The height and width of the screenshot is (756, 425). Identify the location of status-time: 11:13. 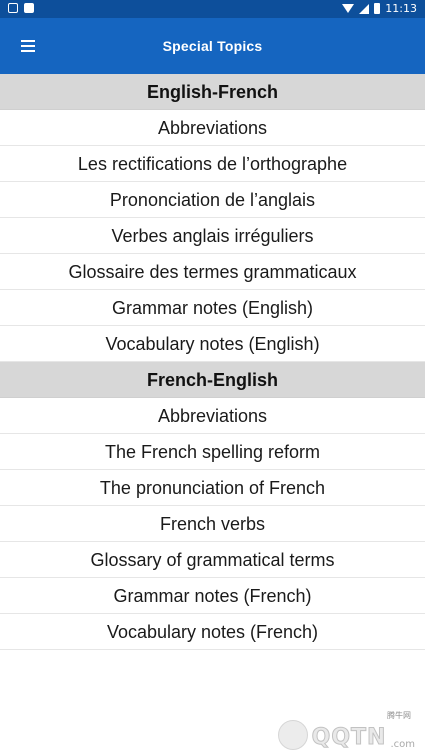
(401, 8).